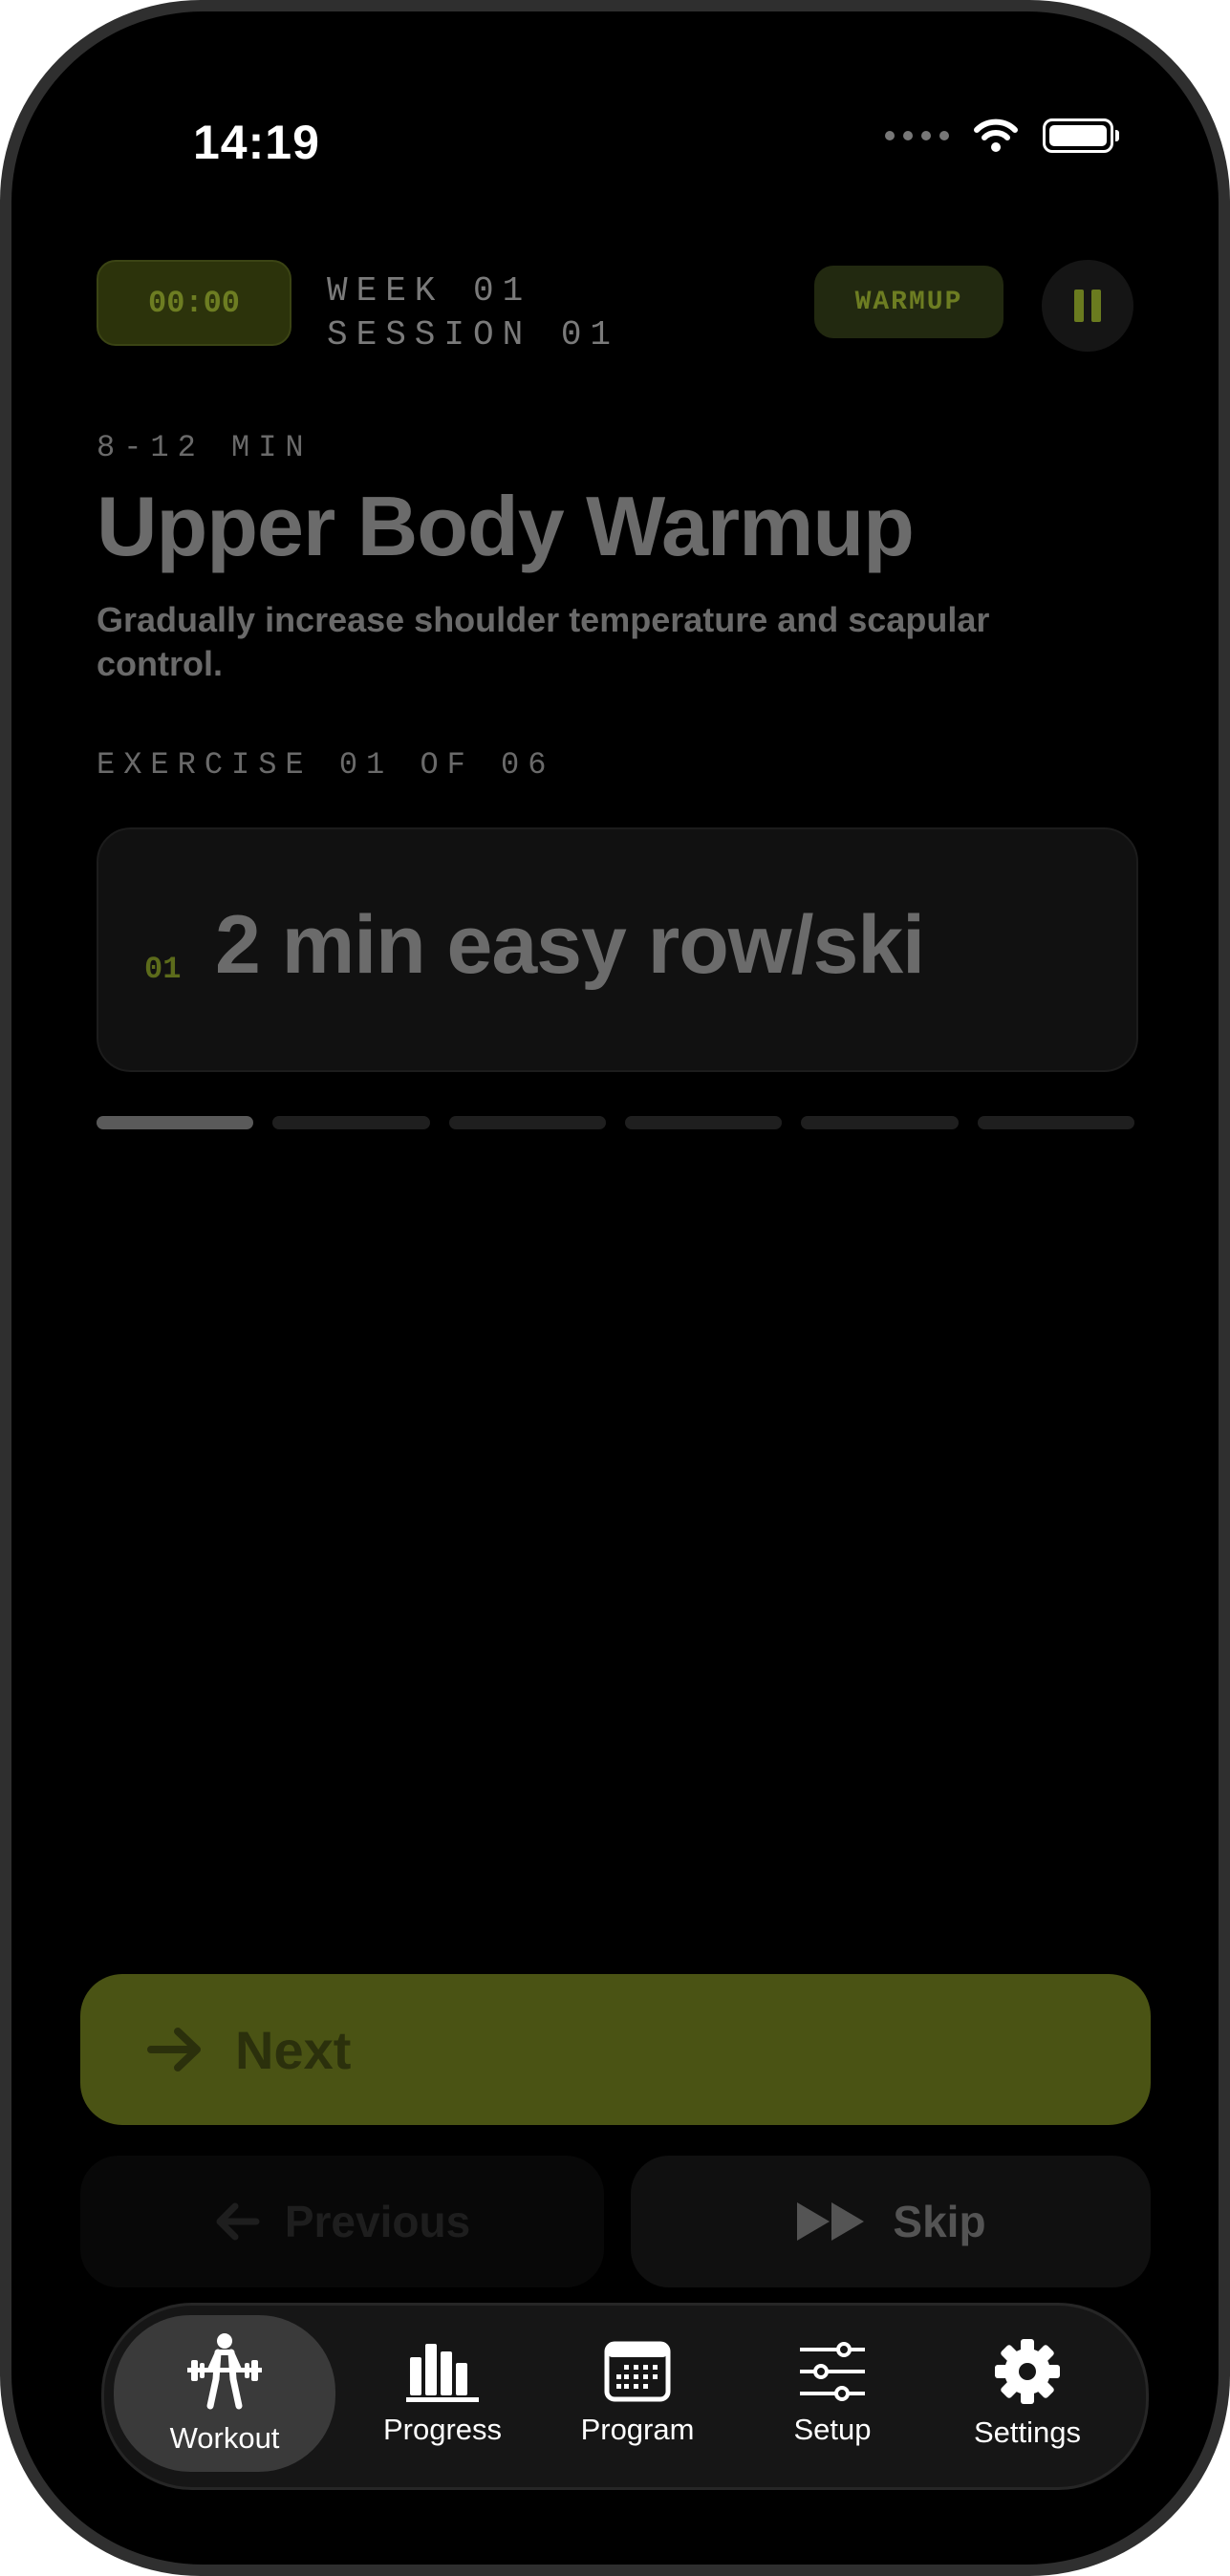 This screenshot has height=2576, width=1230. I want to click on exercise-card: 01 2 min easy row/ski, so click(617, 949).